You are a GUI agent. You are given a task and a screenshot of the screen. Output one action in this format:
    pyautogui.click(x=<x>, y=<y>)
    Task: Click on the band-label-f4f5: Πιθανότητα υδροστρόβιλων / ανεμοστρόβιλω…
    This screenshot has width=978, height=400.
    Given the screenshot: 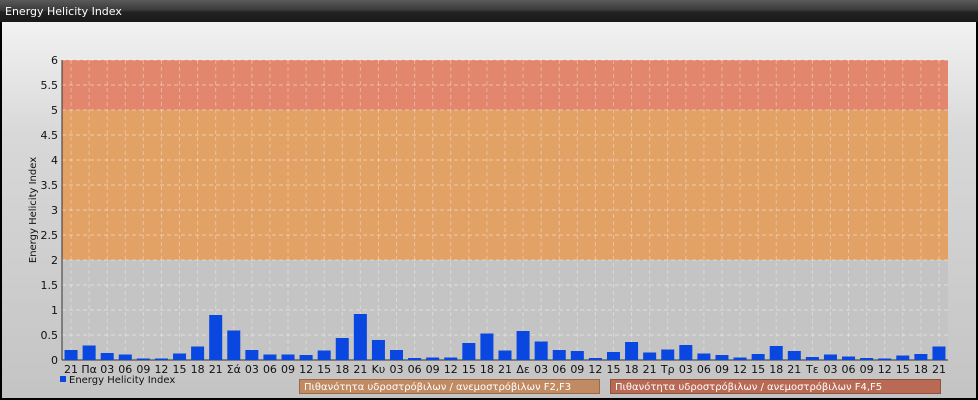 What is the action you would take?
    pyautogui.click(x=775, y=386)
    